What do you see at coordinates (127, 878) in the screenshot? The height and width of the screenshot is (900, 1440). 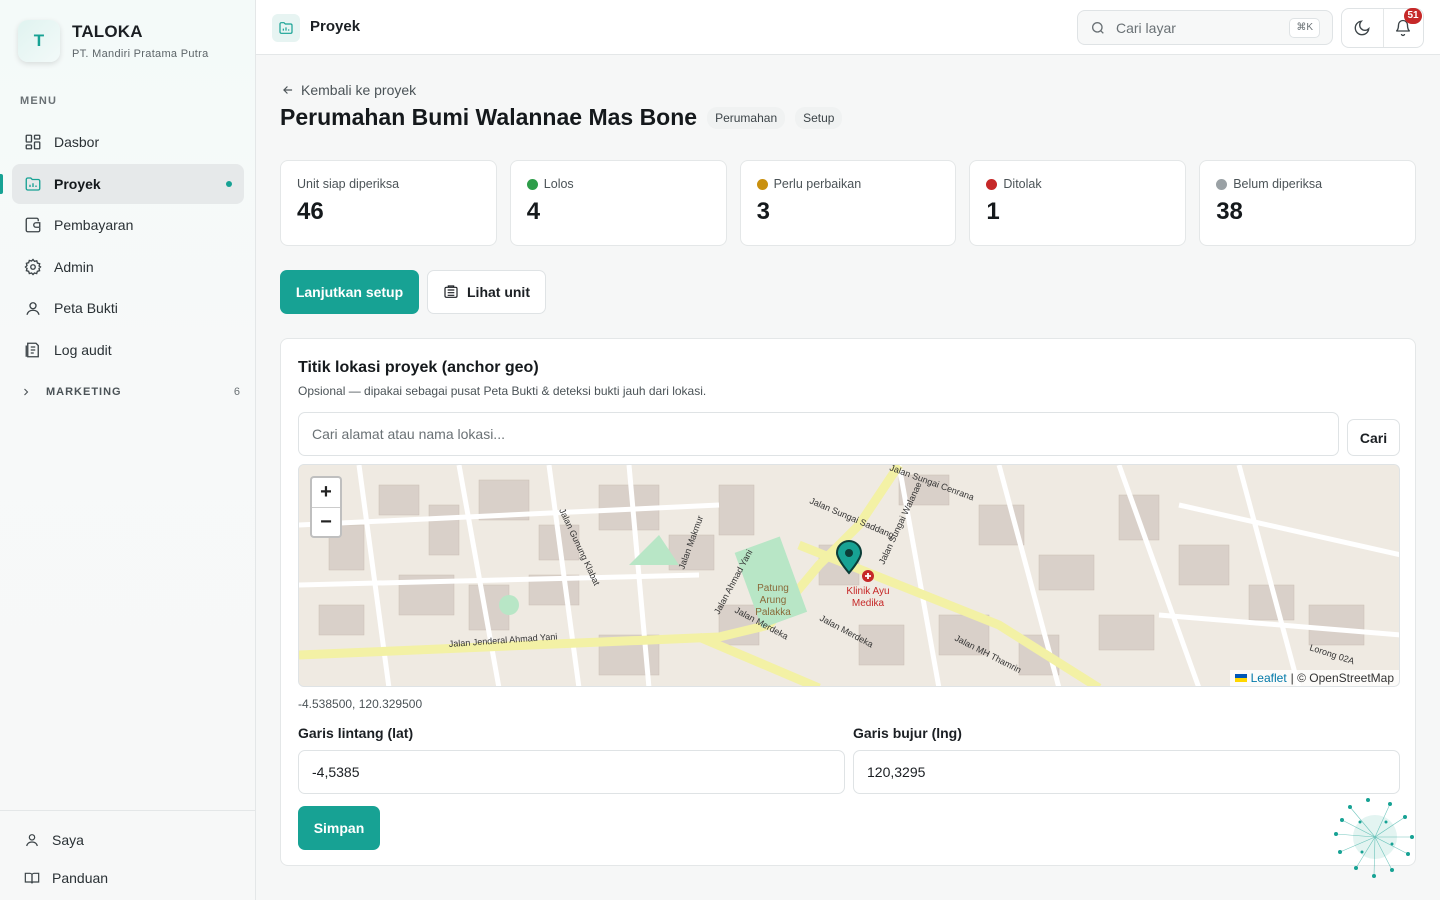 I see `sidebar-item-panduan: Panduan` at bounding box center [127, 878].